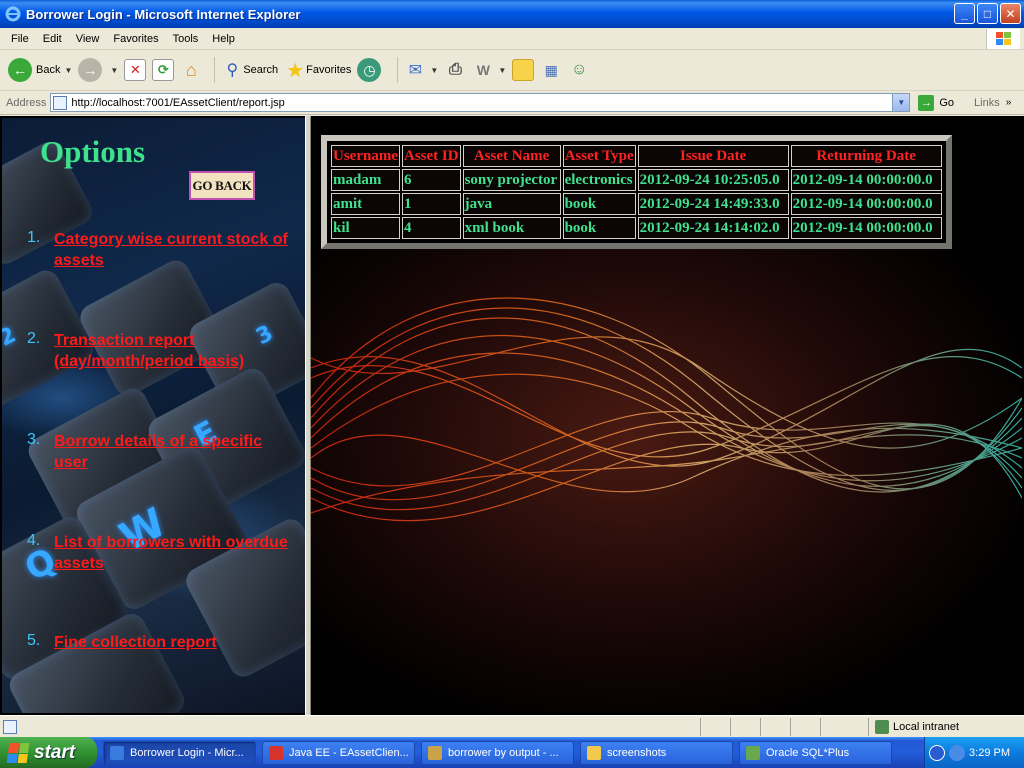 The image size is (1024, 768). Describe the element at coordinates (20, 39) in the screenshot. I see `menu-file: File` at that location.